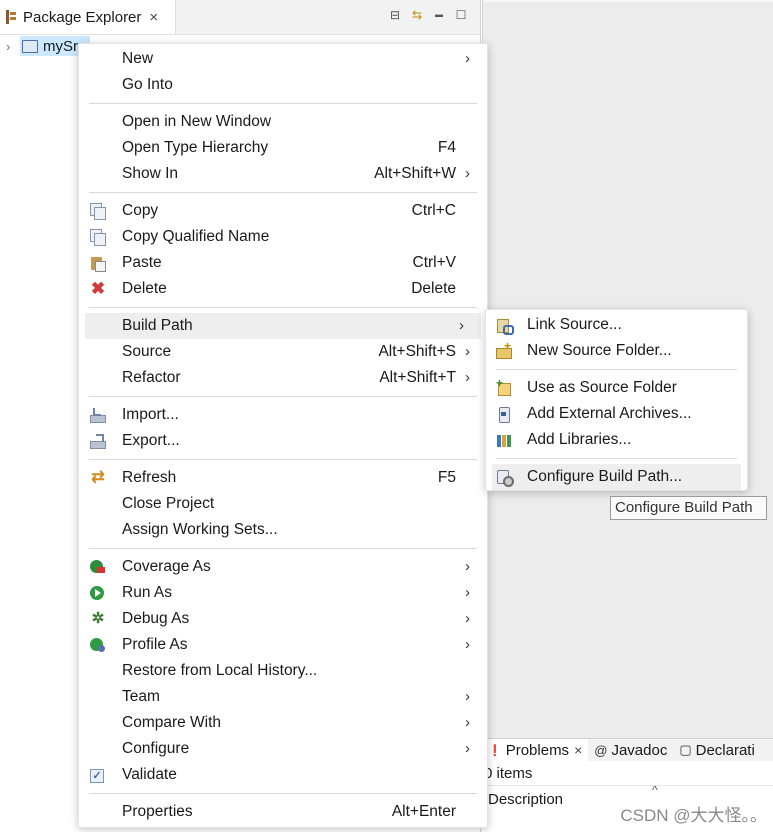 The height and width of the screenshot is (832, 773). Describe the element at coordinates (98, 288) in the screenshot. I see `delete-icon: ✖` at that location.